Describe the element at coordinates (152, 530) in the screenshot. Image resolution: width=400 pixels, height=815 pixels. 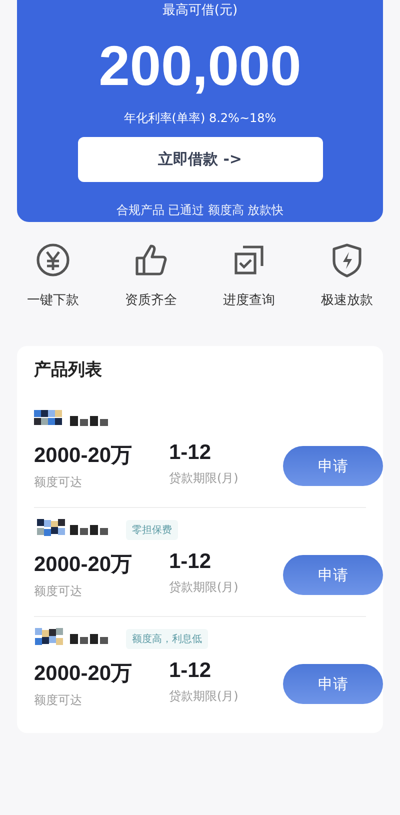
I see `product-tag: 零担保费` at that location.